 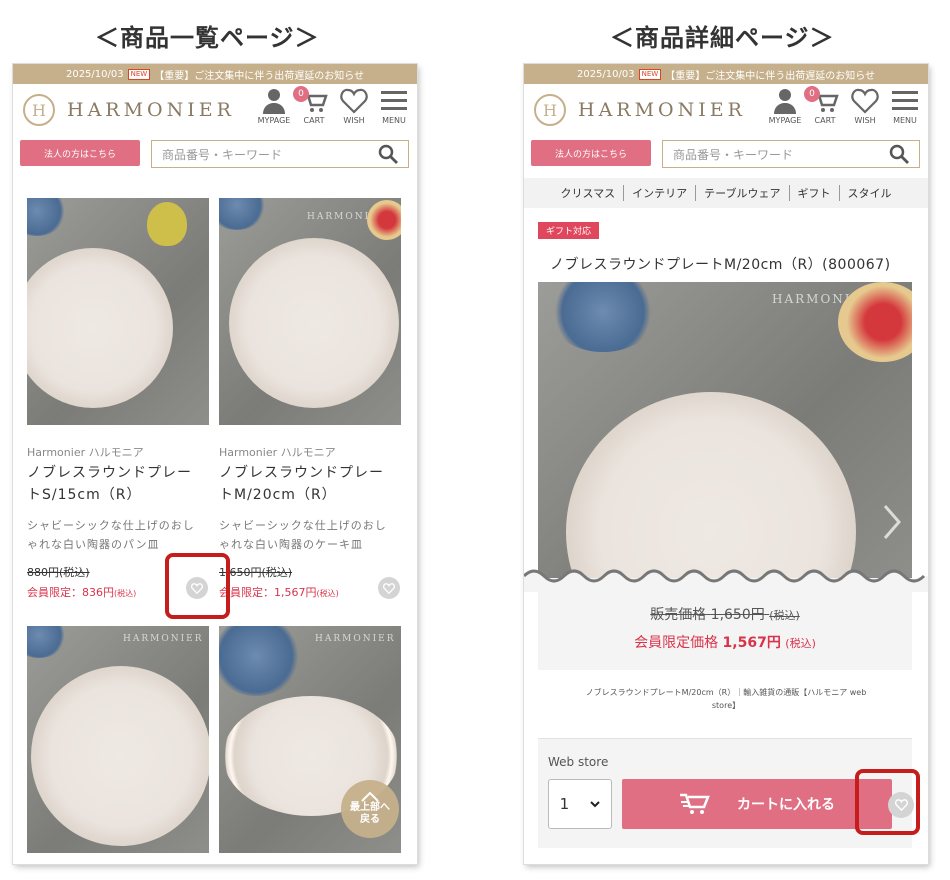 I want to click on detail-page-heading: ＜商品詳細ページ＞, so click(x=722, y=38).